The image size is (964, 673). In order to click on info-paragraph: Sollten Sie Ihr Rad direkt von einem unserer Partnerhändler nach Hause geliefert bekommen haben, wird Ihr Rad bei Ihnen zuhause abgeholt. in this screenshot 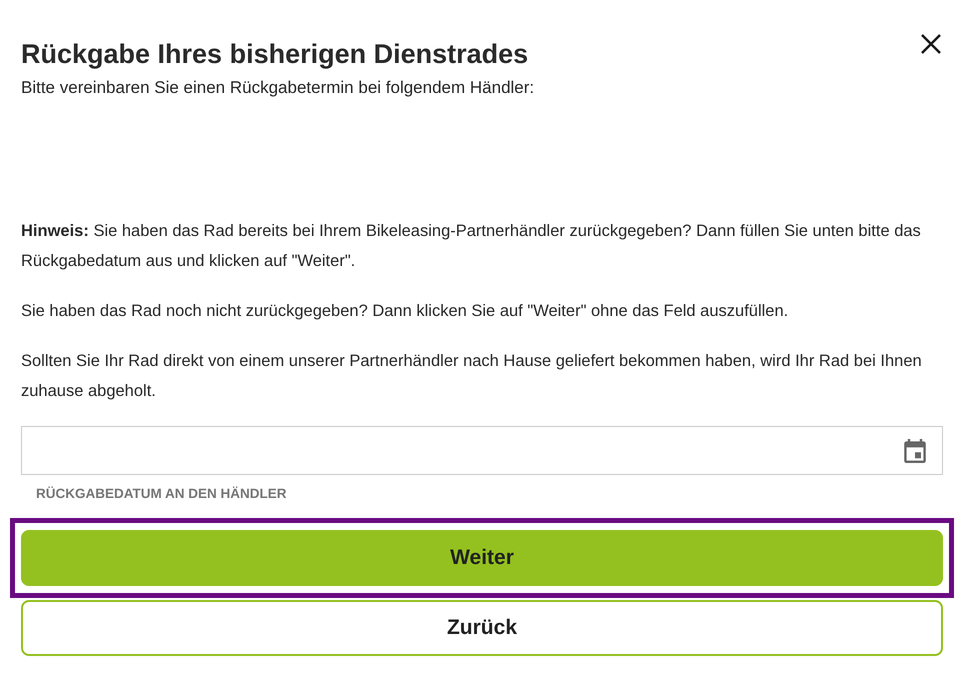, I will do `click(472, 376)`.